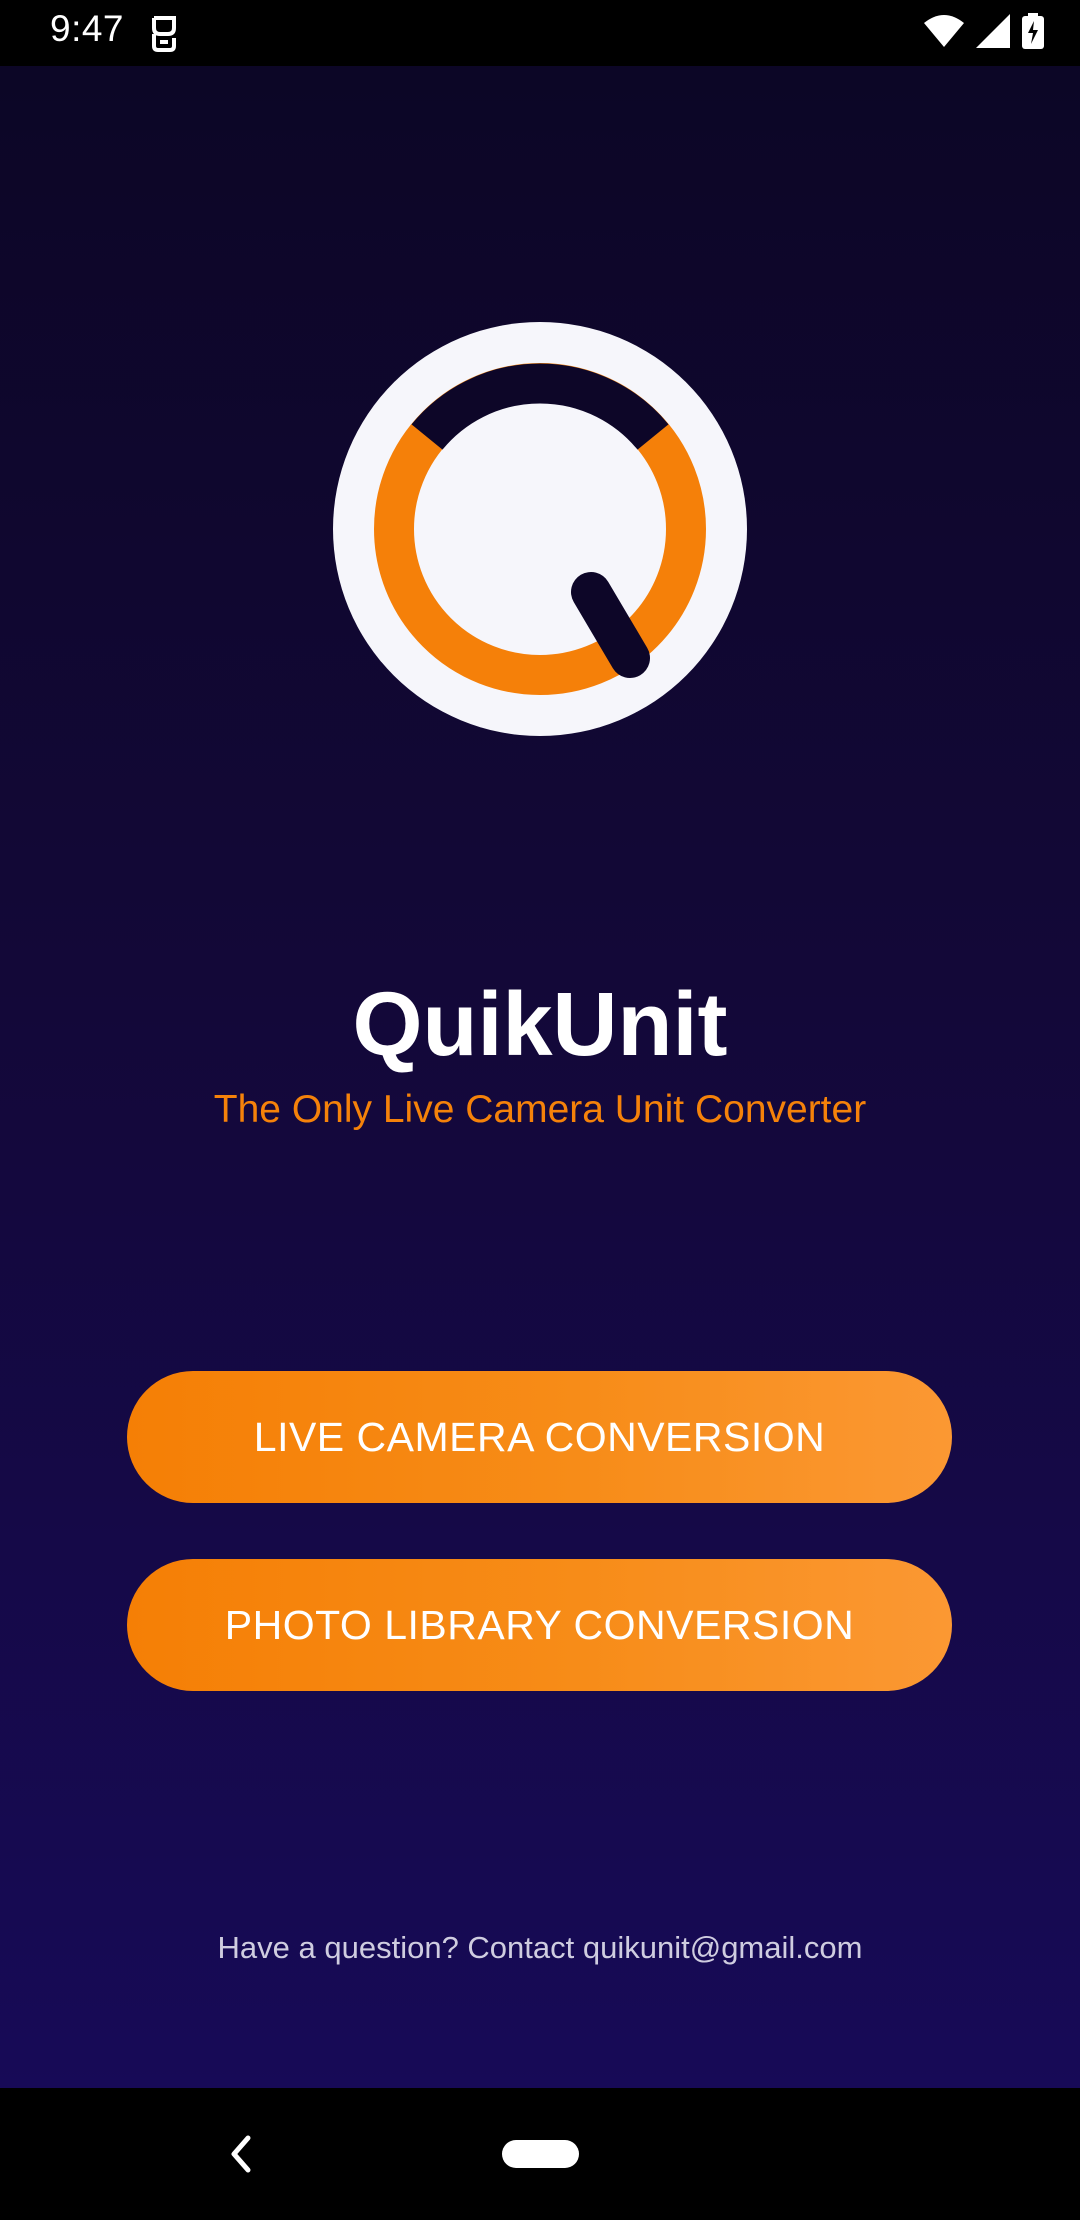  Describe the element at coordinates (540, 1025) in the screenshot. I see `app-title: QuikUnit` at that location.